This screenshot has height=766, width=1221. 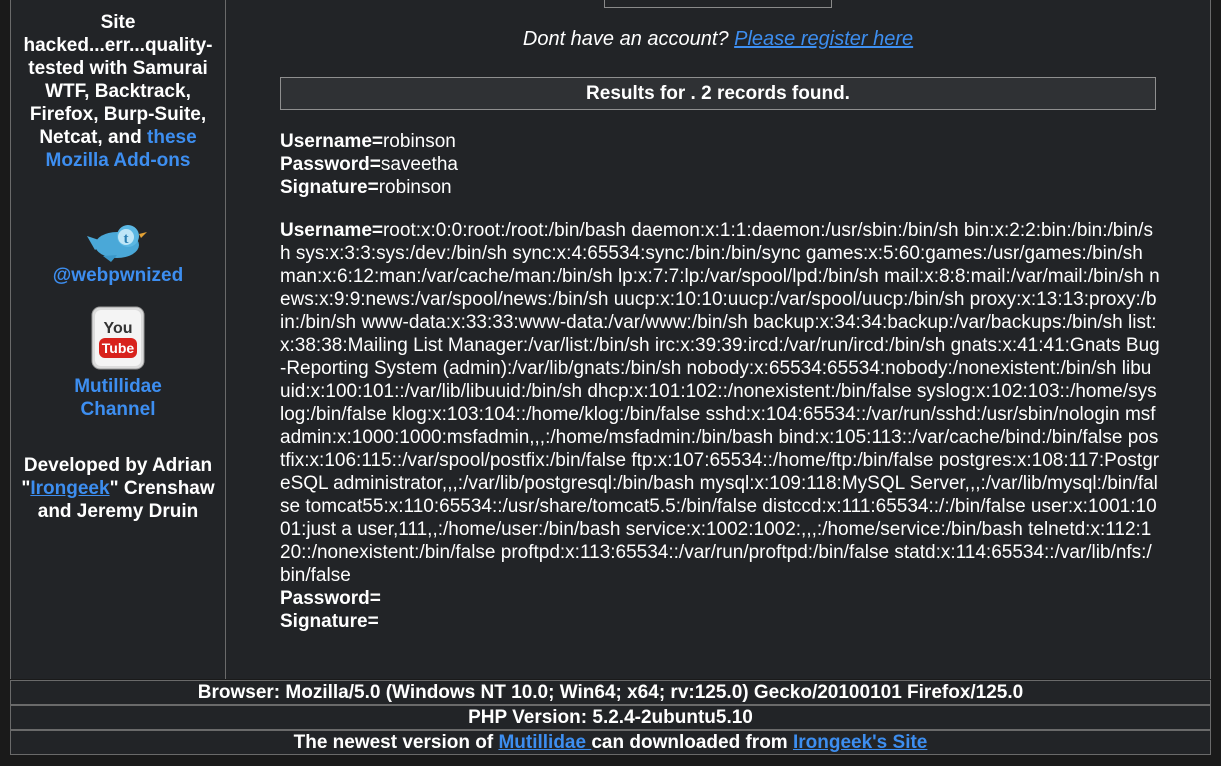 What do you see at coordinates (69, 488) in the screenshot?
I see `irongeek-link: Irongeek` at bounding box center [69, 488].